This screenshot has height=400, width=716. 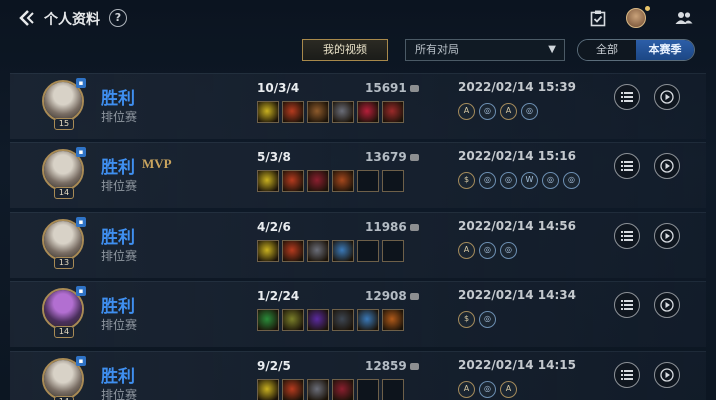 What do you see at coordinates (636, 18) in the screenshot?
I see `user-avatar` at bounding box center [636, 18].